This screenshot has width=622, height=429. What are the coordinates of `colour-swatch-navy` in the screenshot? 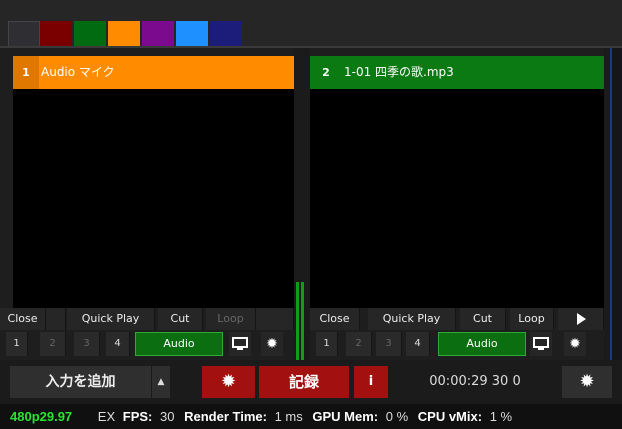 It's located at (226, 34).